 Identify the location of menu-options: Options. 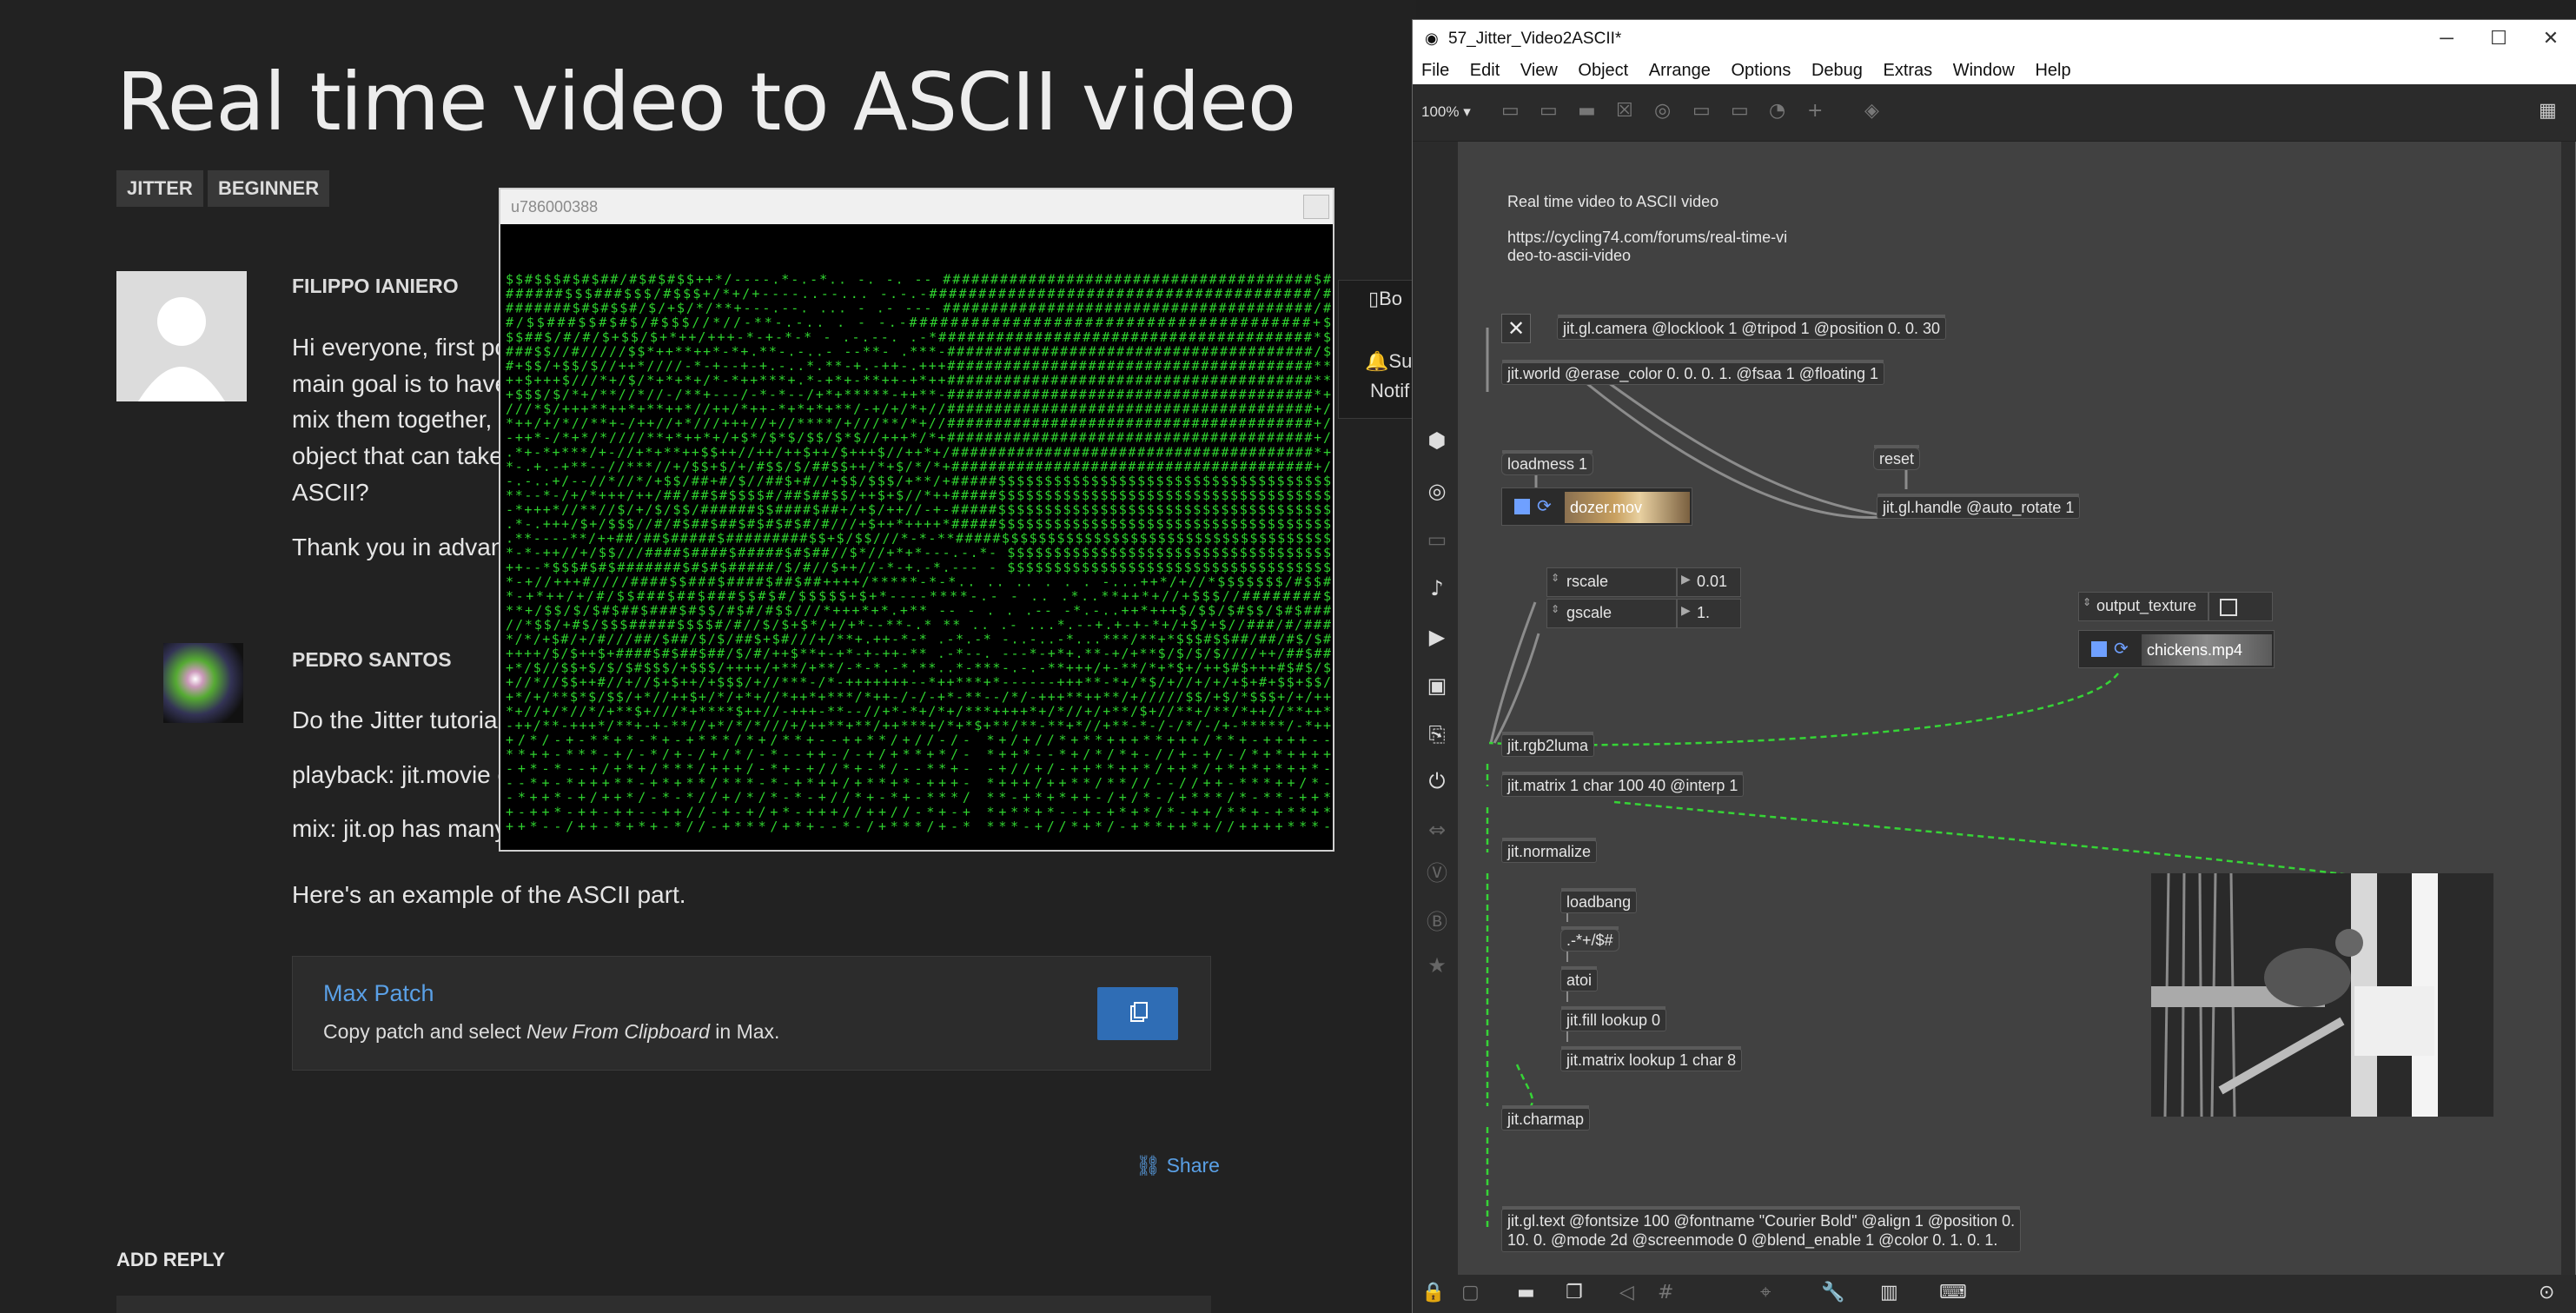
(1761, 70).